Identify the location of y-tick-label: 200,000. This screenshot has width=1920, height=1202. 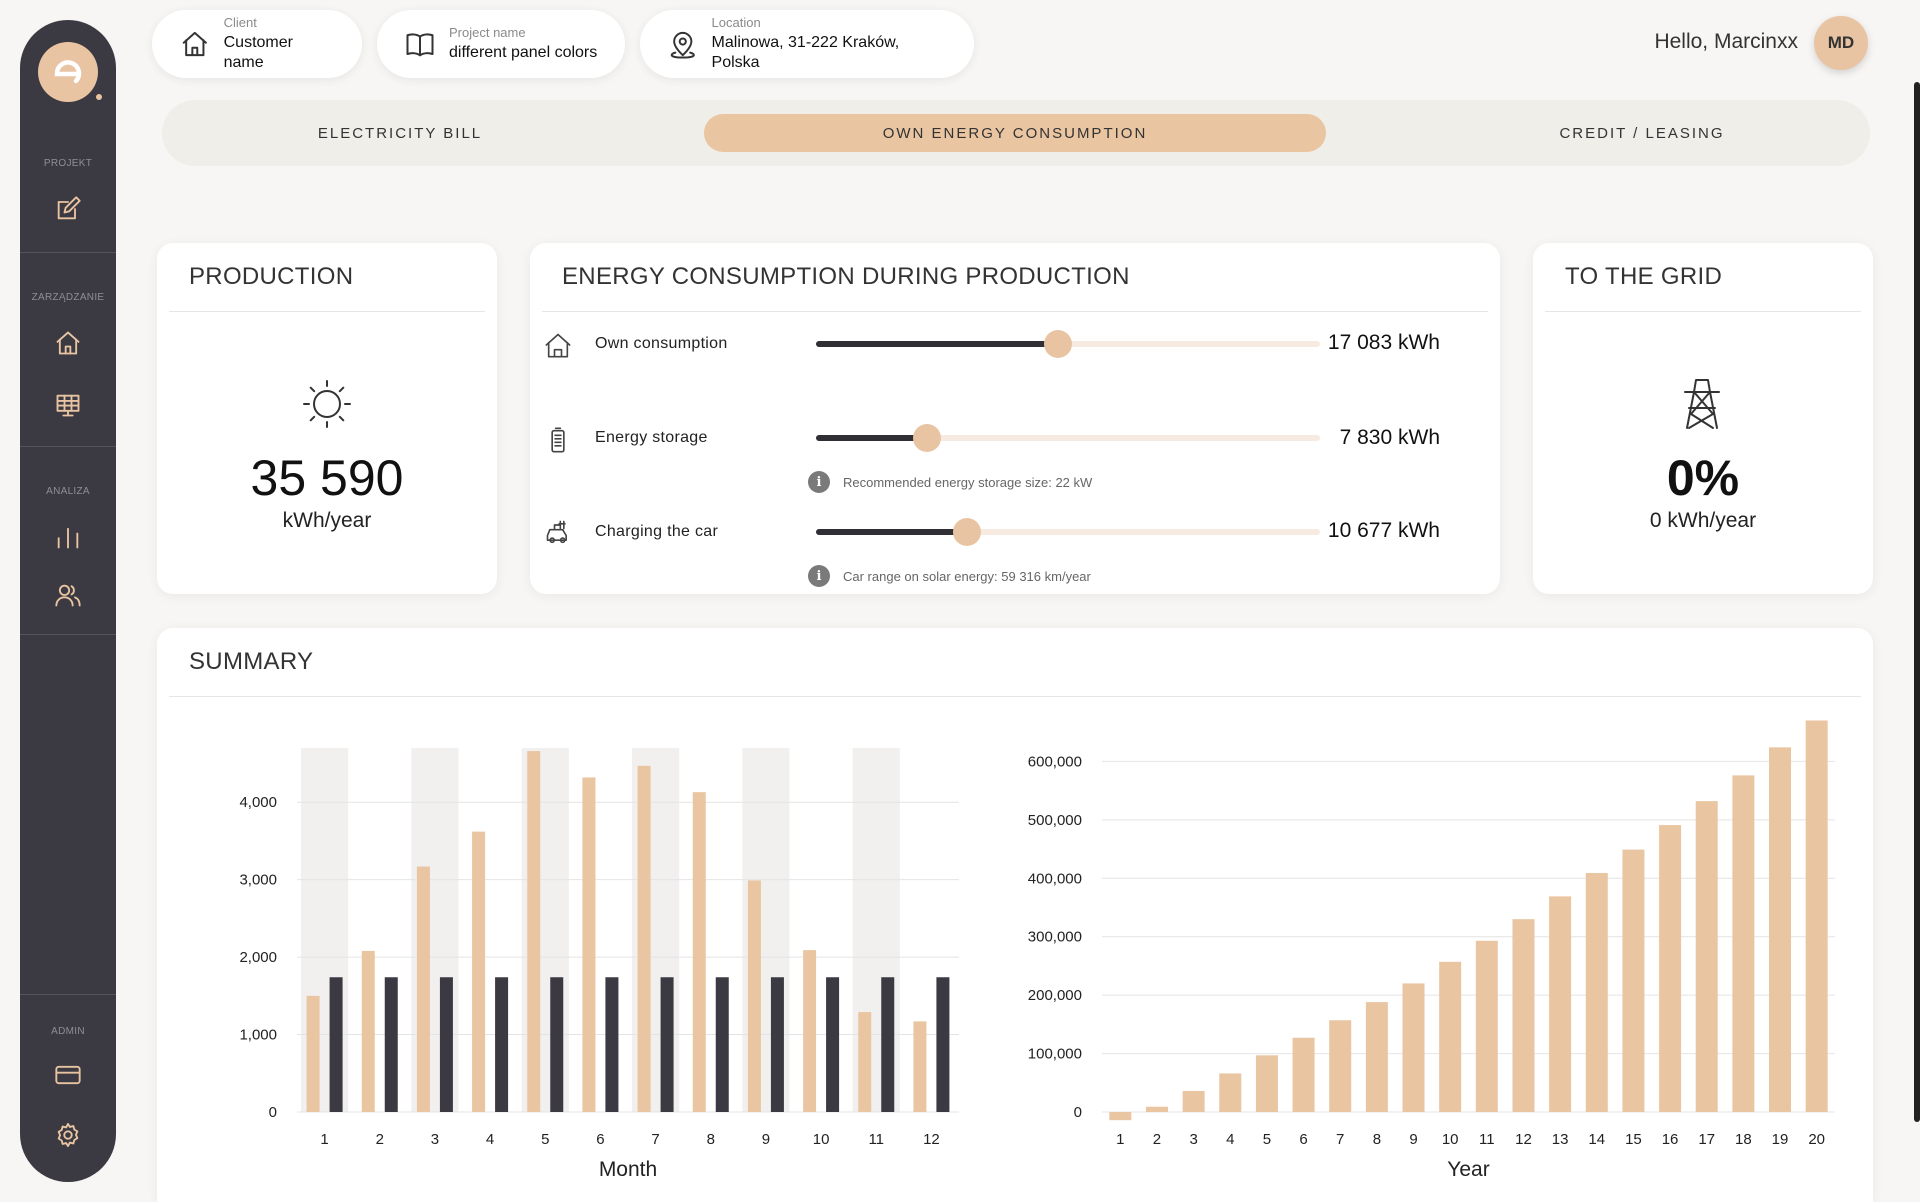
(1055, 995).